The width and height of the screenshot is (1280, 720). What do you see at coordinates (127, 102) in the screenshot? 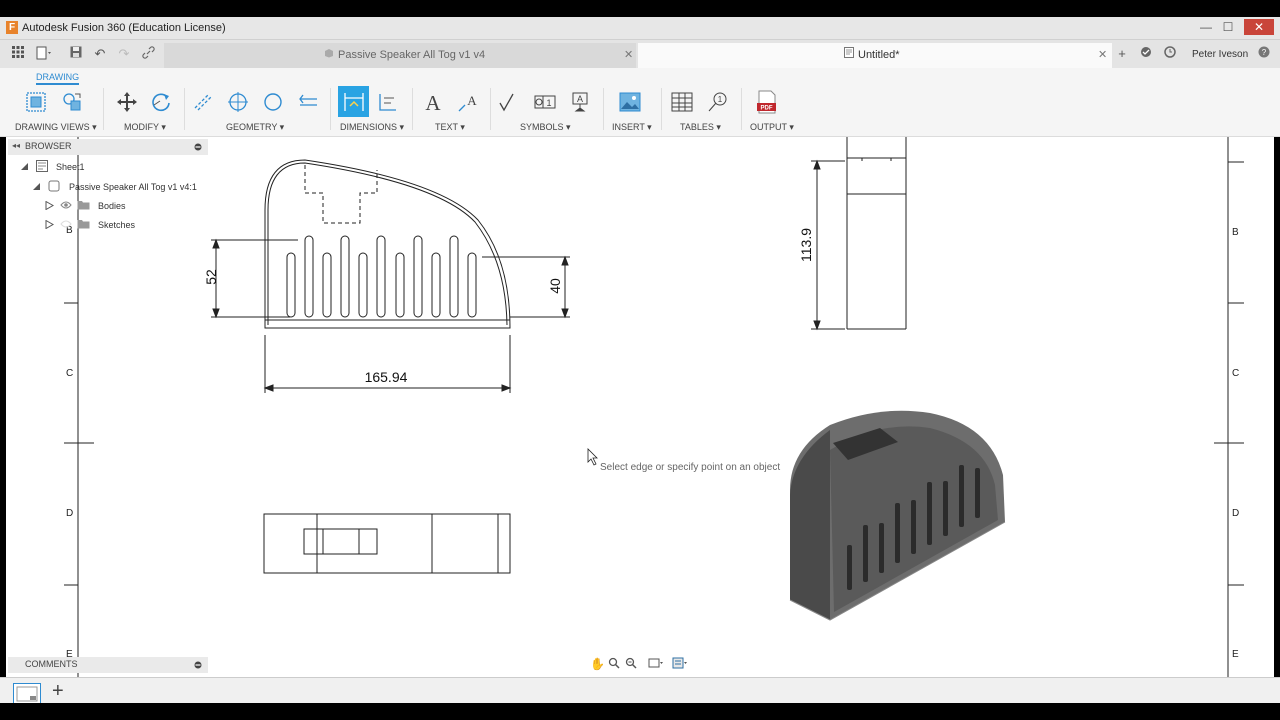
I see `move-icon` at bounding box center [127, 102].